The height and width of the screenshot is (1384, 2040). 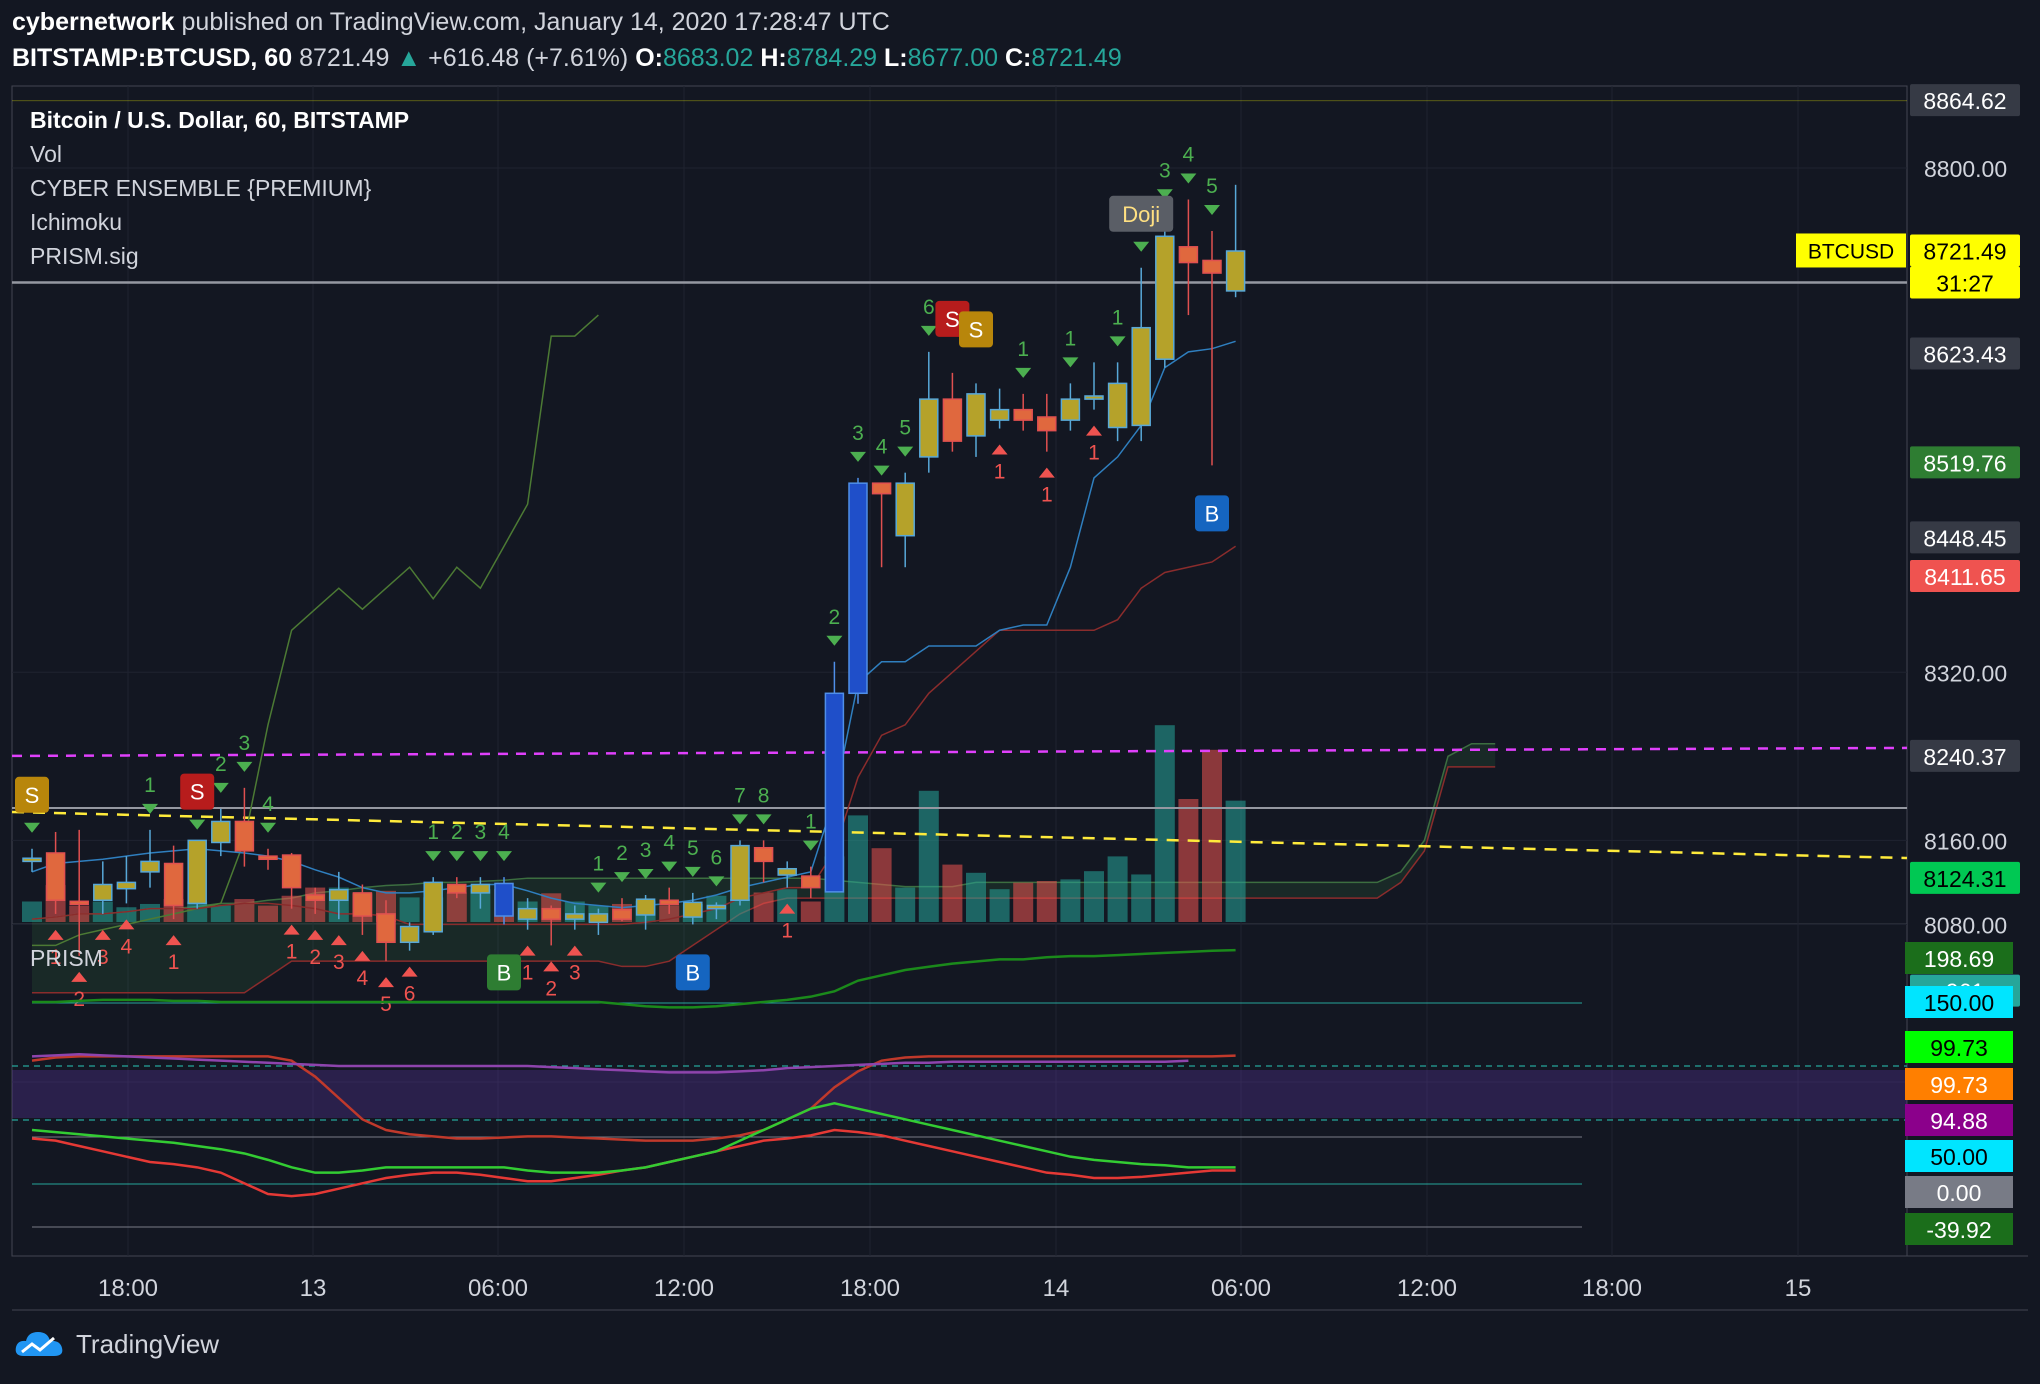 I want to click on prism-value-label: 150.00, so click(x=1959, y=1003).